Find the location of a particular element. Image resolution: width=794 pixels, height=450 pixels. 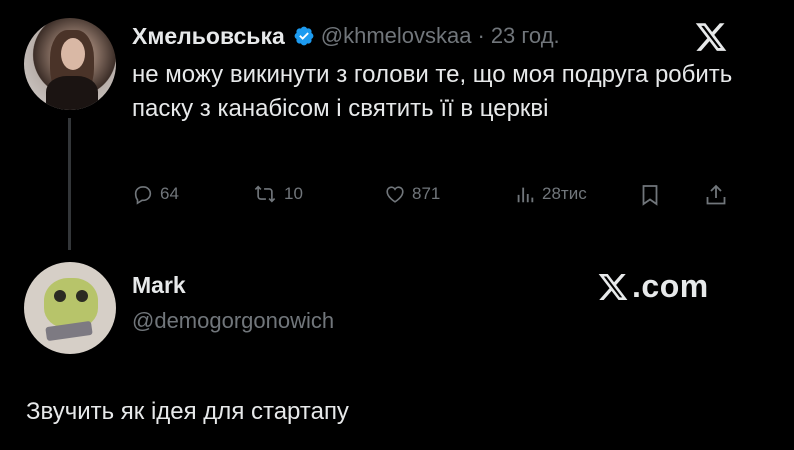

reply-icon is located at coordinates (143, 195).